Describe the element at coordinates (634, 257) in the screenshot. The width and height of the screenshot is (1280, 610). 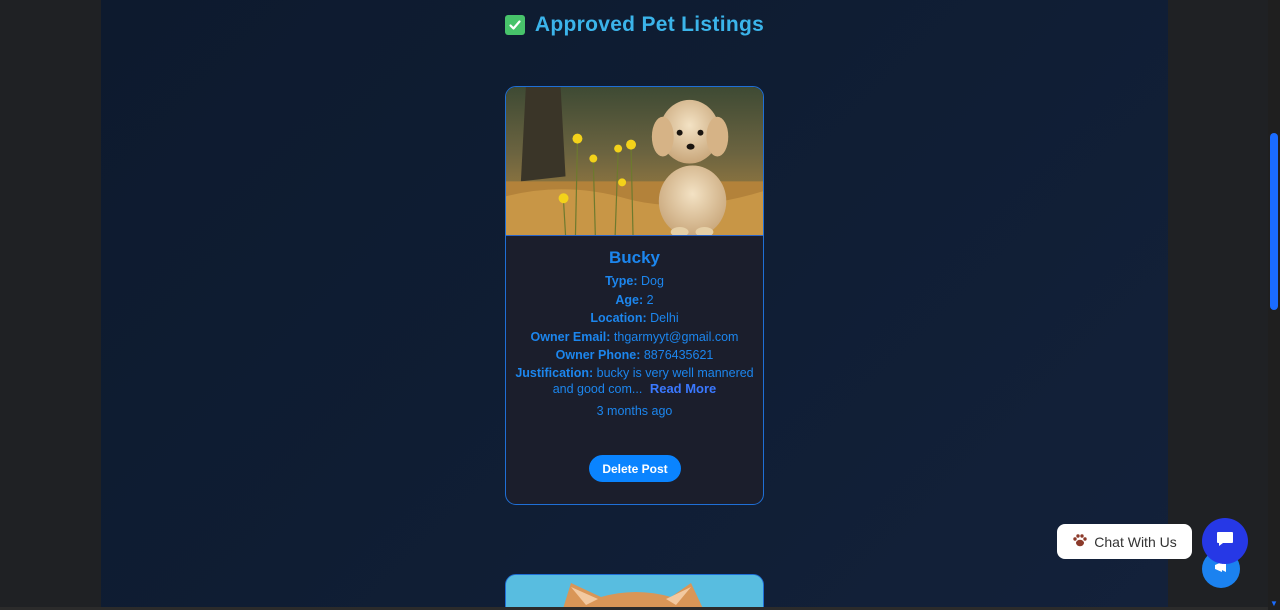
I see `pet-name: Bucky` at that location.